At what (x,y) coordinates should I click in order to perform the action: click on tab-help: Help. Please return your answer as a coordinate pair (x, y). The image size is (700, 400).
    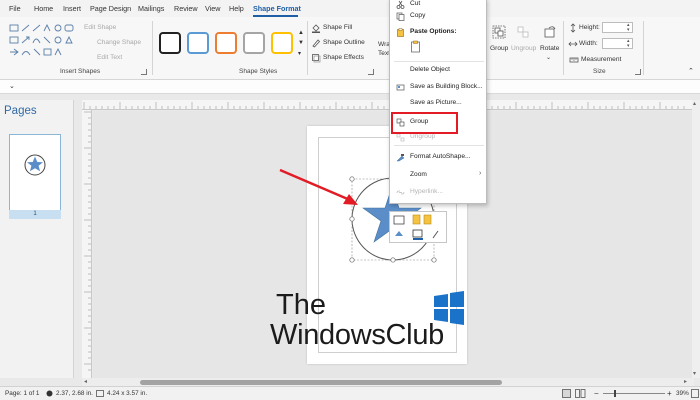
    Looking at the image, I should click on (236, 8).